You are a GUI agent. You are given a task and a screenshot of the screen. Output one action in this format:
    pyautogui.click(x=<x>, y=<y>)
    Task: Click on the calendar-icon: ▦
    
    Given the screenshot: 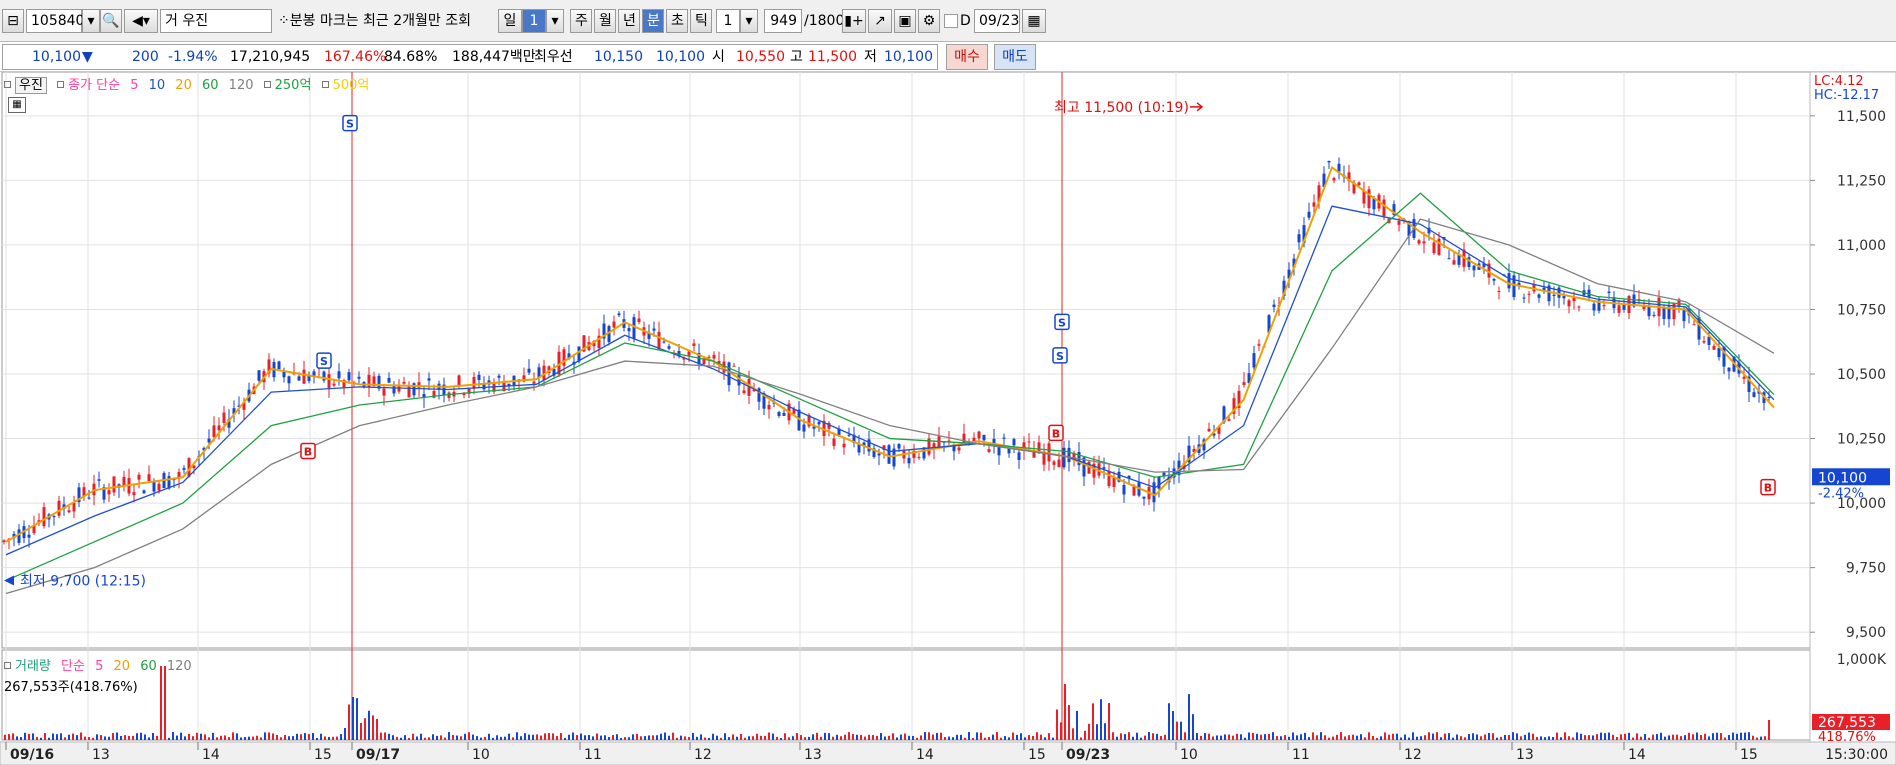 What is the action you would take?
    pyautogui.click(x=1034, y=21)
    